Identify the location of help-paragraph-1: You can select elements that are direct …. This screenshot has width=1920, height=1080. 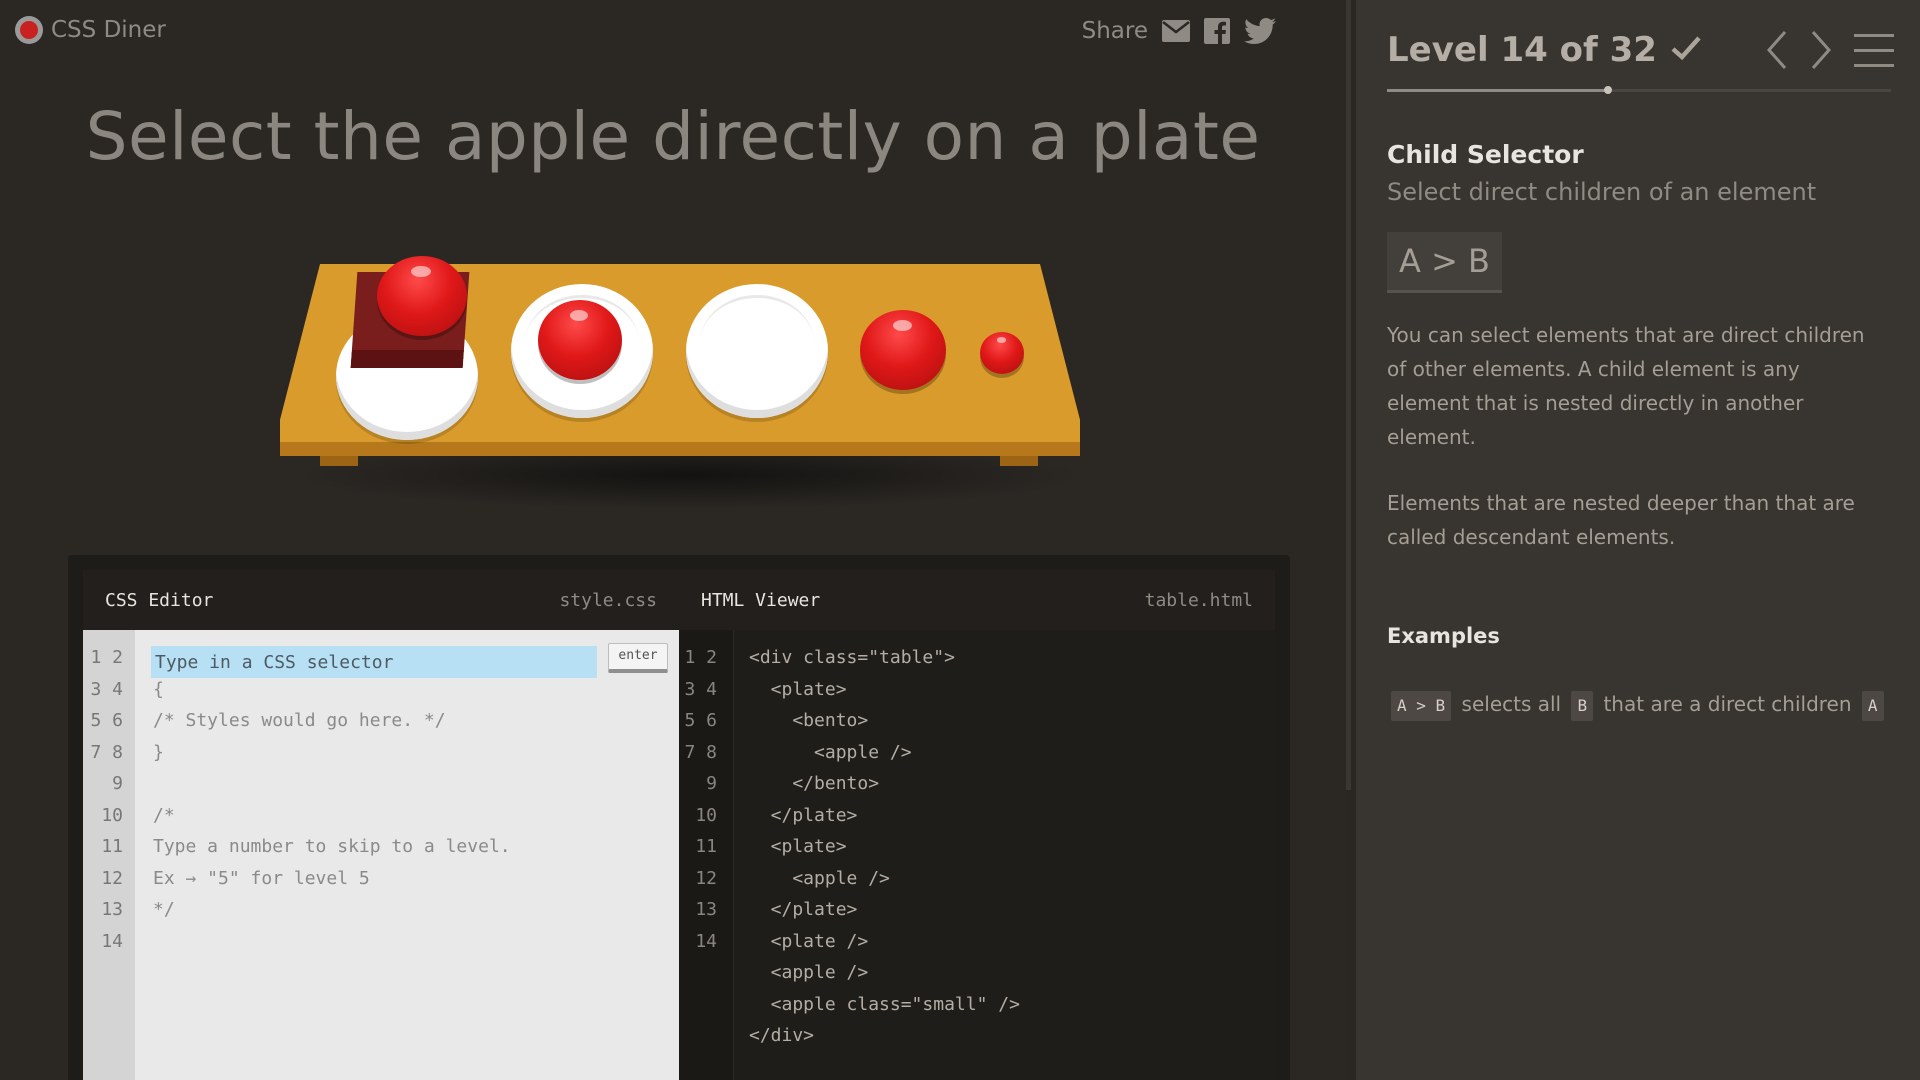
(1626, 386).